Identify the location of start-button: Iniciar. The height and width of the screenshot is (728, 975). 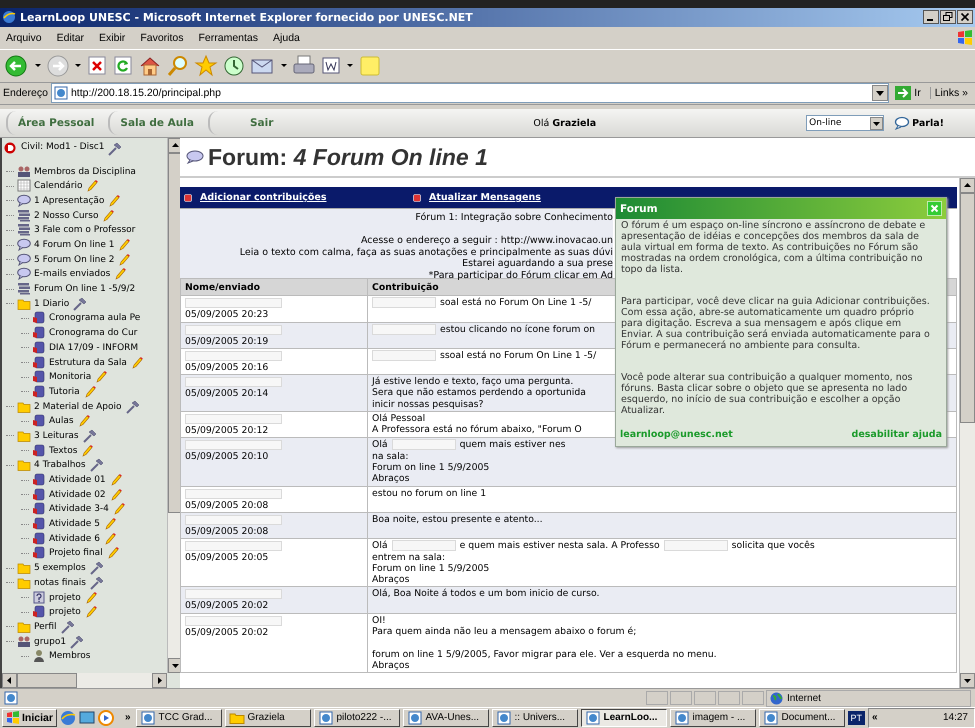
(29, 717).